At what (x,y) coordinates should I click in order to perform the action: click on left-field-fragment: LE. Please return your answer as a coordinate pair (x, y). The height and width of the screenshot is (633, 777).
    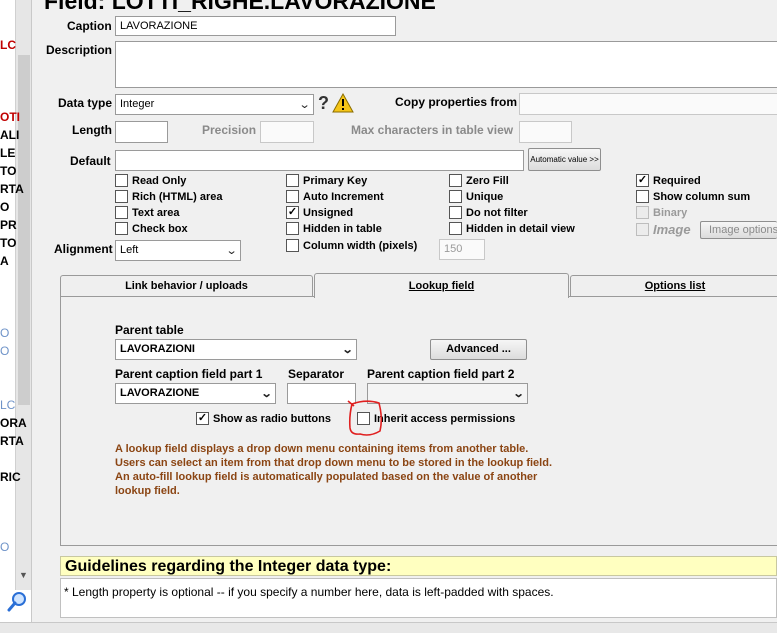
    Looking at the image, I should click on (7, 153).